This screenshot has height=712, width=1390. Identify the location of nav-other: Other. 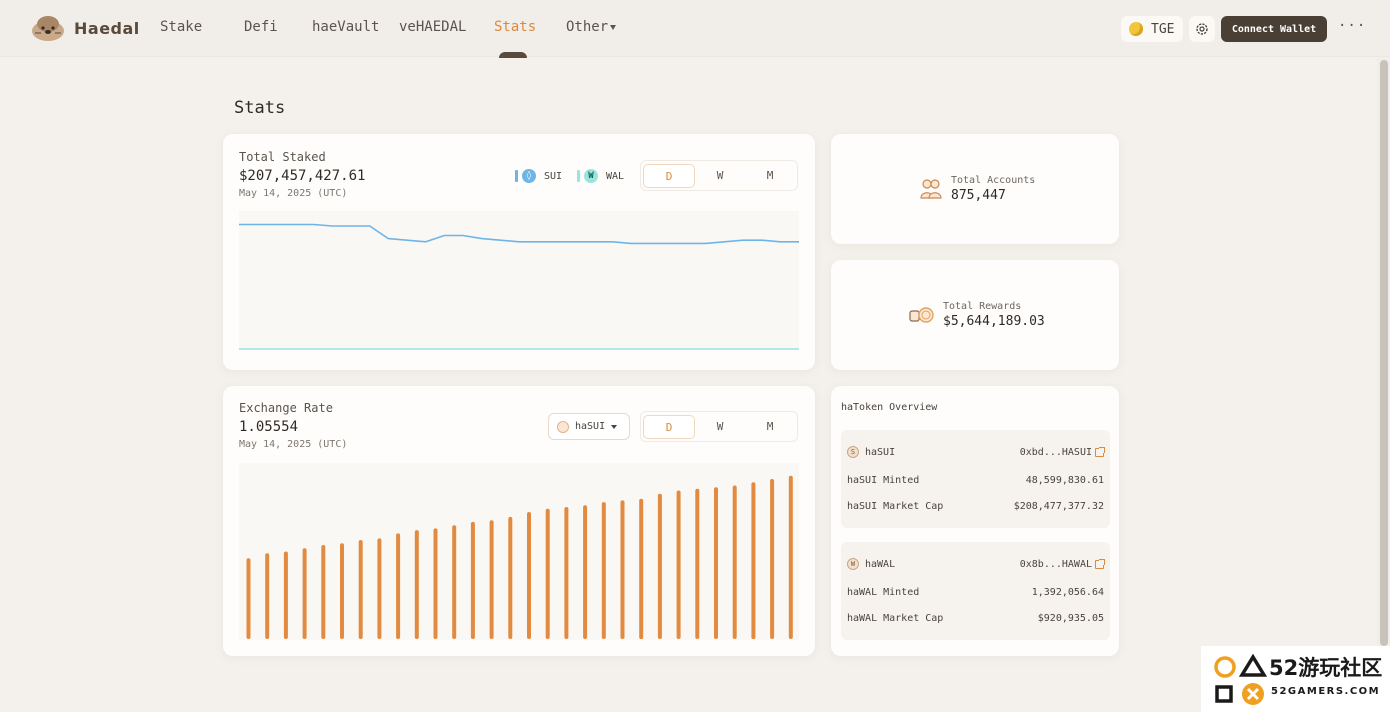
(591, 27).